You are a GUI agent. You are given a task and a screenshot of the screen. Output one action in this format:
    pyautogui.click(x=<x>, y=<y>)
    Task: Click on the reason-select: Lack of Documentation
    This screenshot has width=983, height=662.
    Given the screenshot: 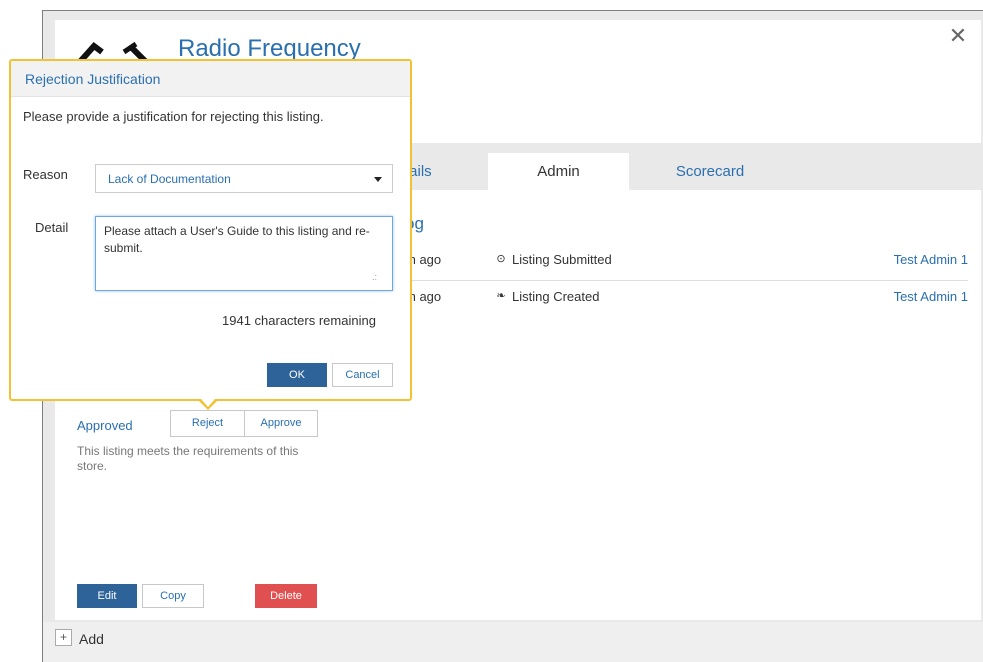 What is the action you would take?
    pyautogui.click(x=244, y=178)
    